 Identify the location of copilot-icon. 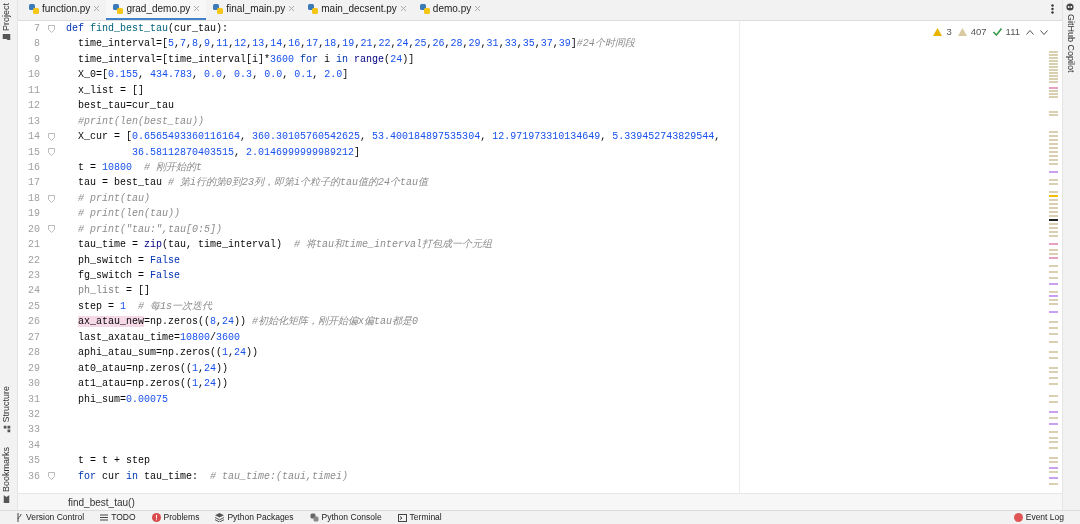
(1069, 7).